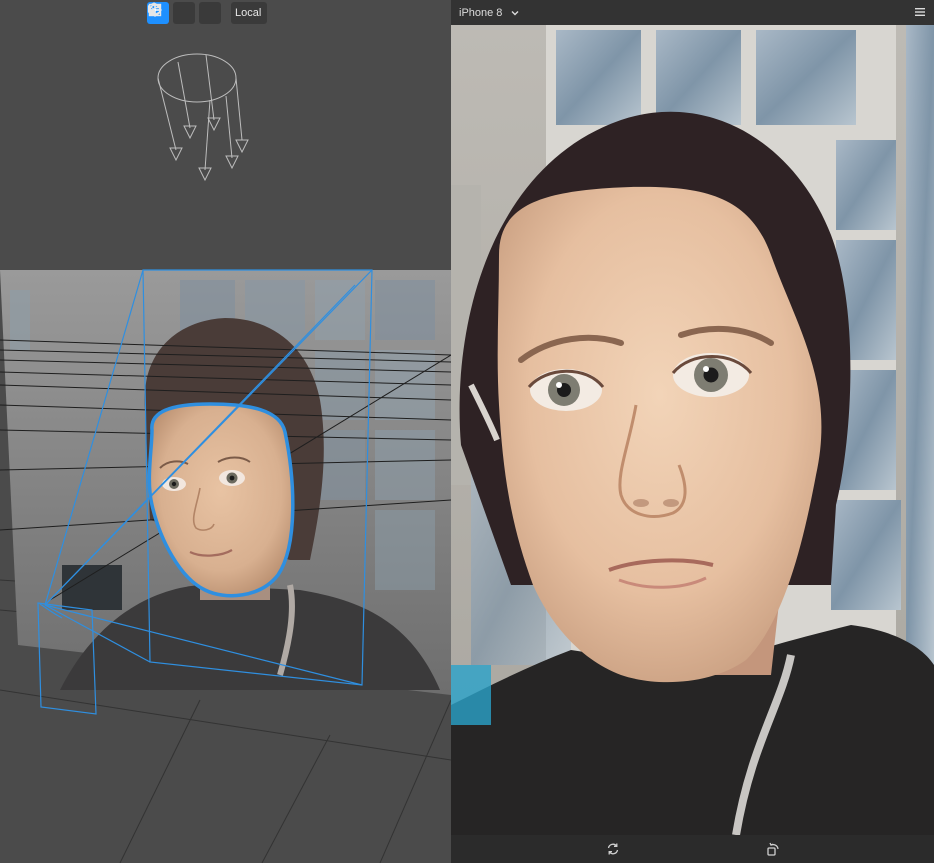  I want to click on local-space-toggle: Local, so click(207, 13).